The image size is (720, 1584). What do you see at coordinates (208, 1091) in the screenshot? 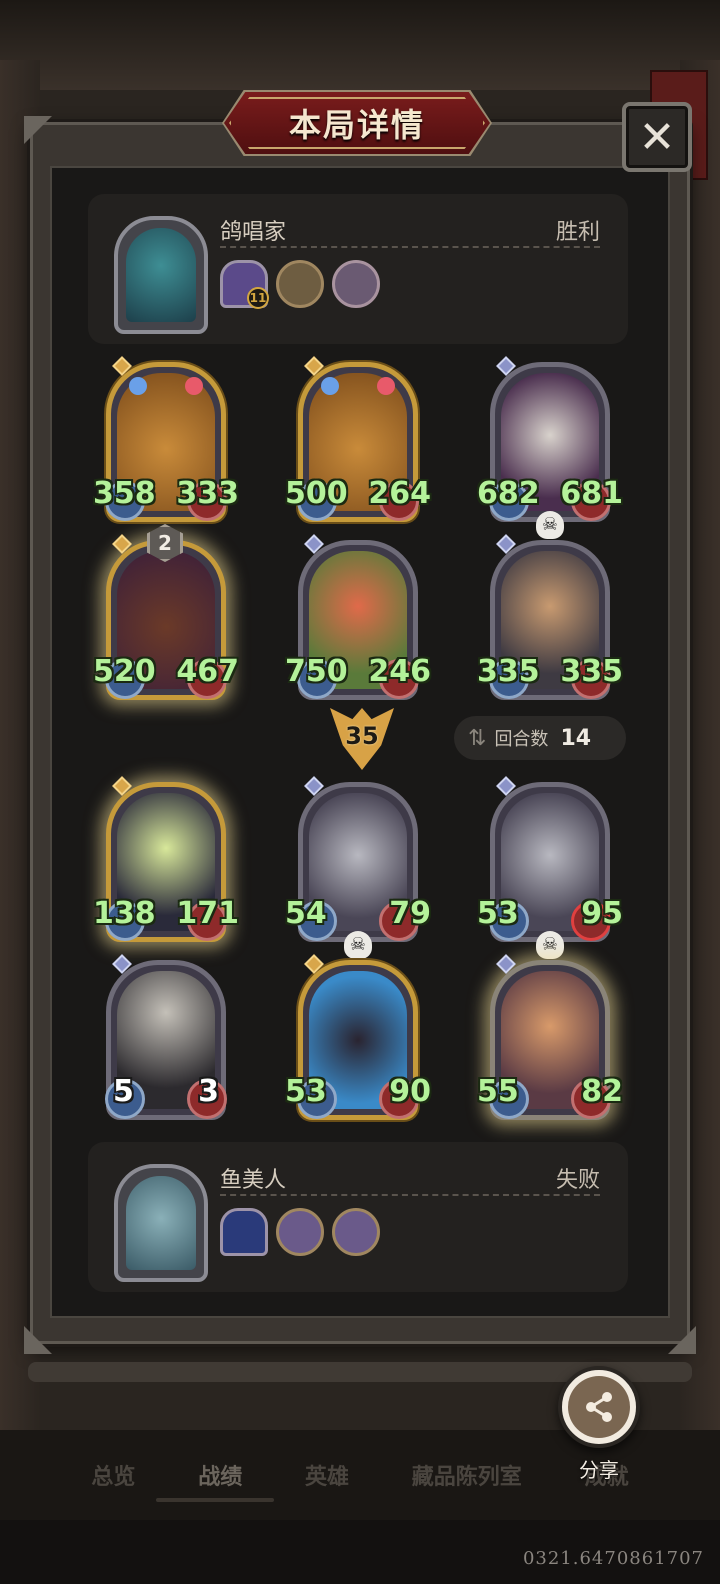
I see `health-value: 3` at bounding box center [208, 1091].